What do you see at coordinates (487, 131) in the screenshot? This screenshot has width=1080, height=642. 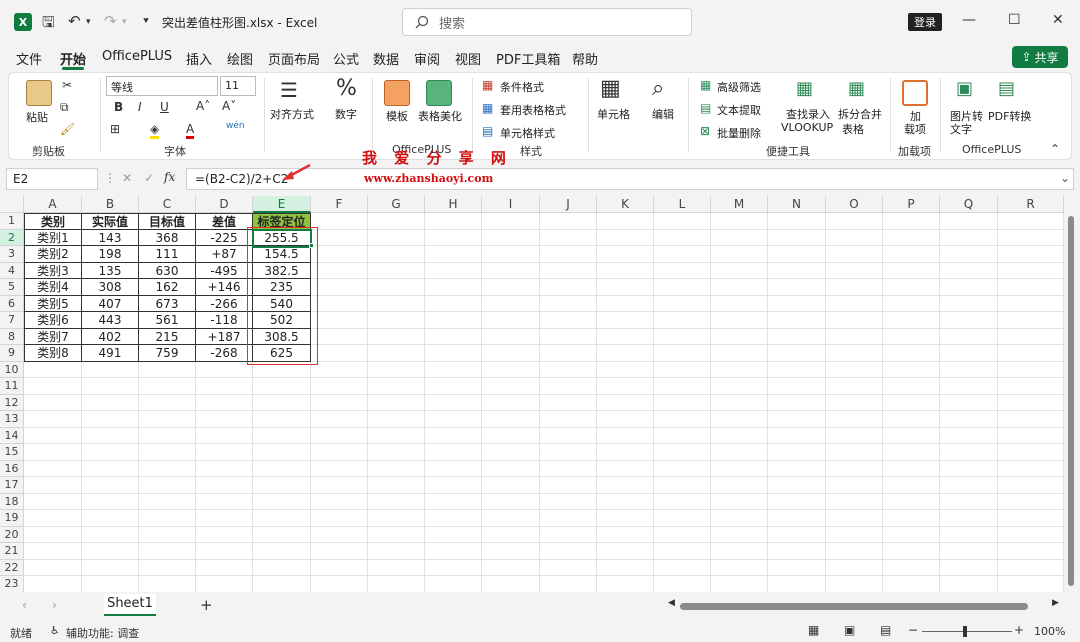 I see `cell-style-icon: ▤` at bounding box center [487, 131].